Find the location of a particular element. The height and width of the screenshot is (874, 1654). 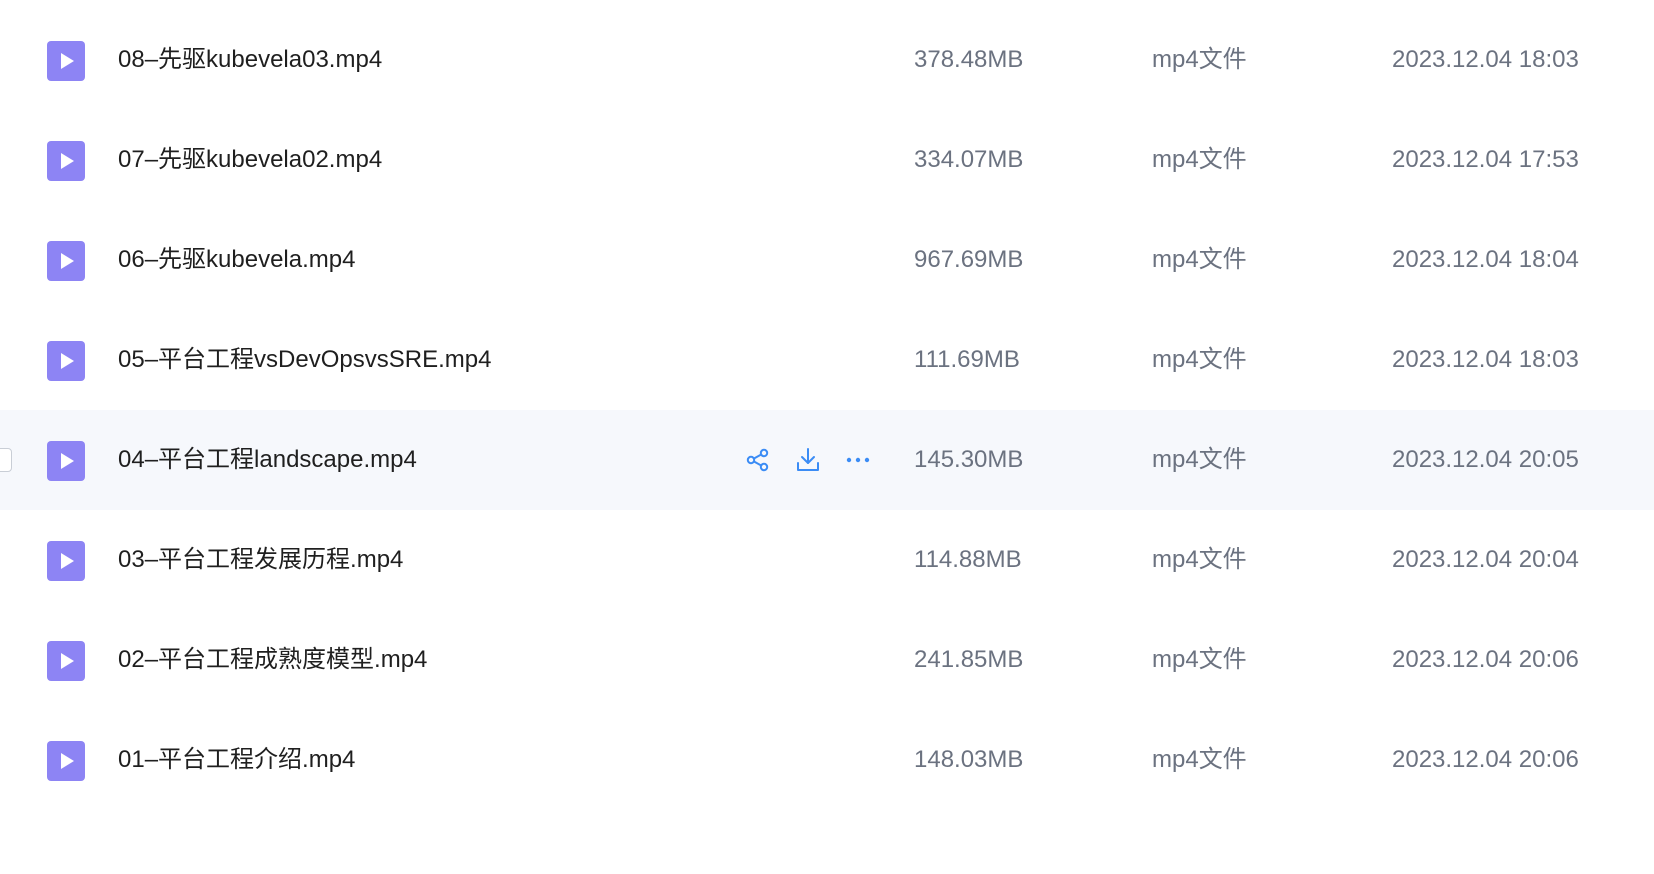

more-icon is located at coordinates (858, 460).